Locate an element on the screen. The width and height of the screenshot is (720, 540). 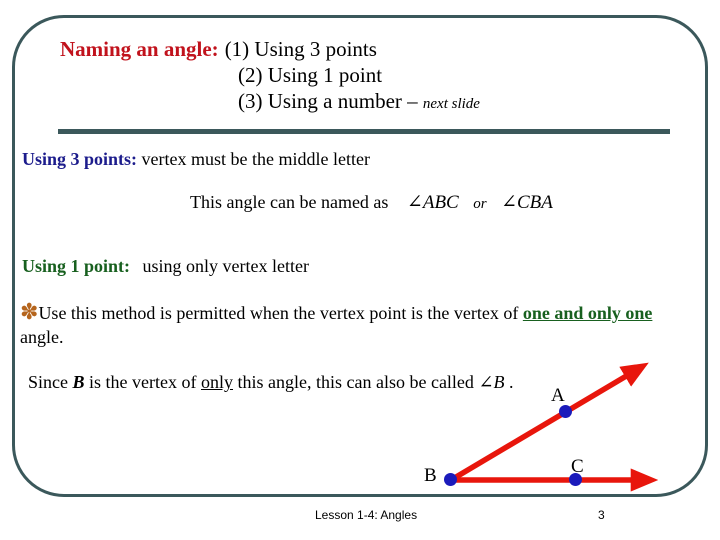
method-note-emphasis: one and only one is located at coordinates (587, 313).